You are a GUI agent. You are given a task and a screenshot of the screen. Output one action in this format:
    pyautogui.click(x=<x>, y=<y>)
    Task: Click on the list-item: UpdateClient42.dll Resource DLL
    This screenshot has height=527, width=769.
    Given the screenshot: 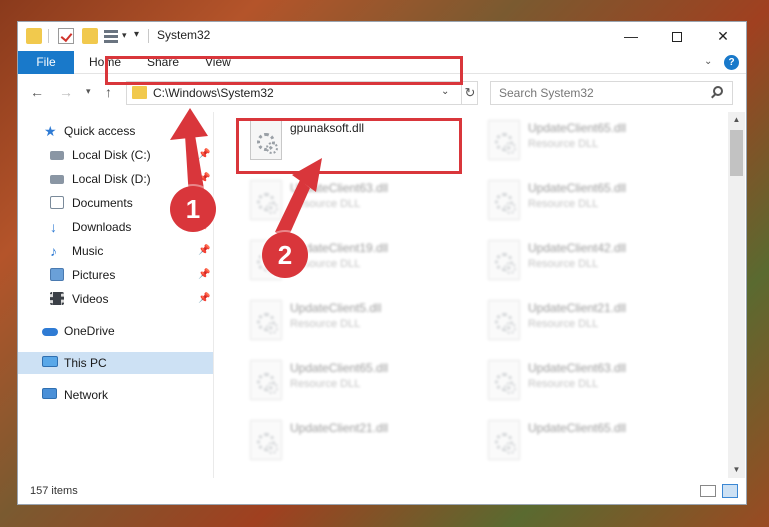 What is the action you would take?
    pyautogui.click(x=595, y=261)
    